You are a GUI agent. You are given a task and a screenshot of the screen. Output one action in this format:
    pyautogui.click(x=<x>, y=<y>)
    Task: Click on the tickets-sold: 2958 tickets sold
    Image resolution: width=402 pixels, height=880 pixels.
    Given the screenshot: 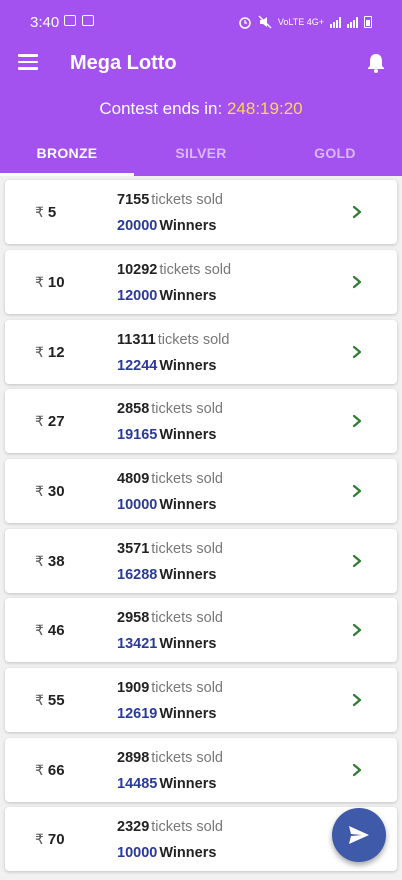 What is the action you would take?
    pyautogui.click(x=170, y=618)
    